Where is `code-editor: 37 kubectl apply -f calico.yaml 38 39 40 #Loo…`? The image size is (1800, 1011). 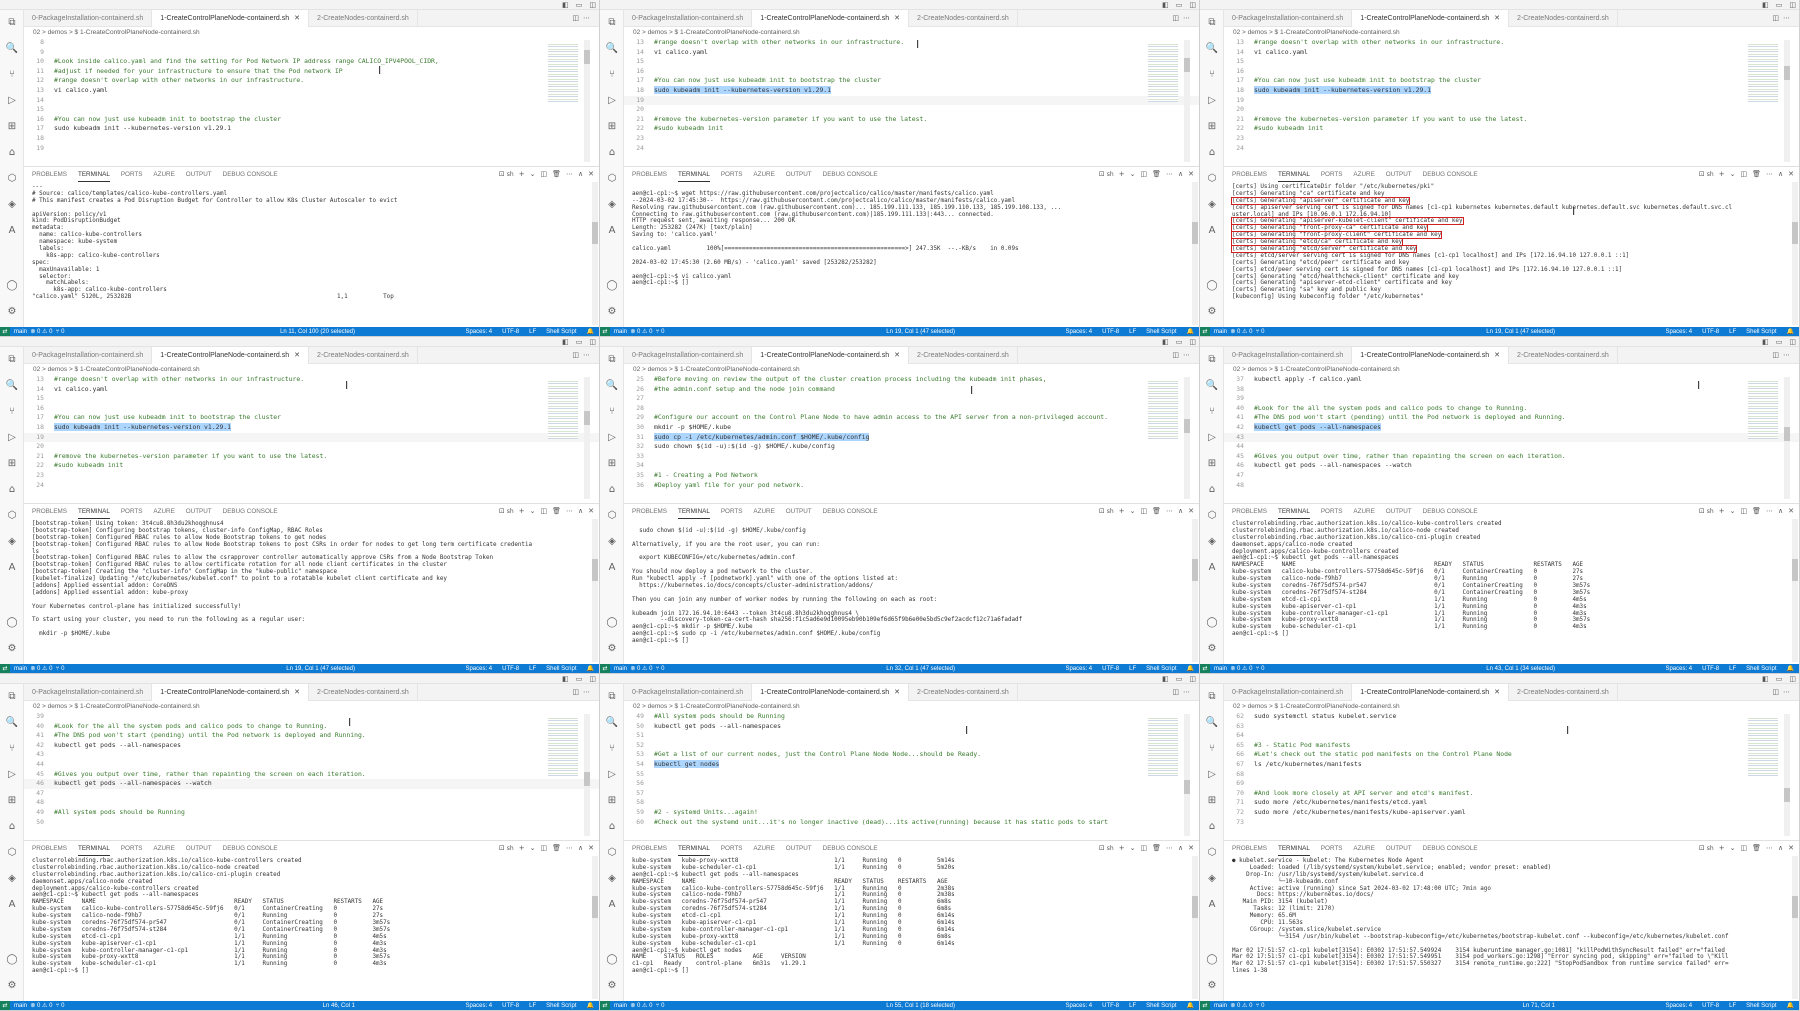 code-editor: 37 kubectl apply -f calico.yaml 38 39 40 #Loo… is located at coordinates (1511, 439).